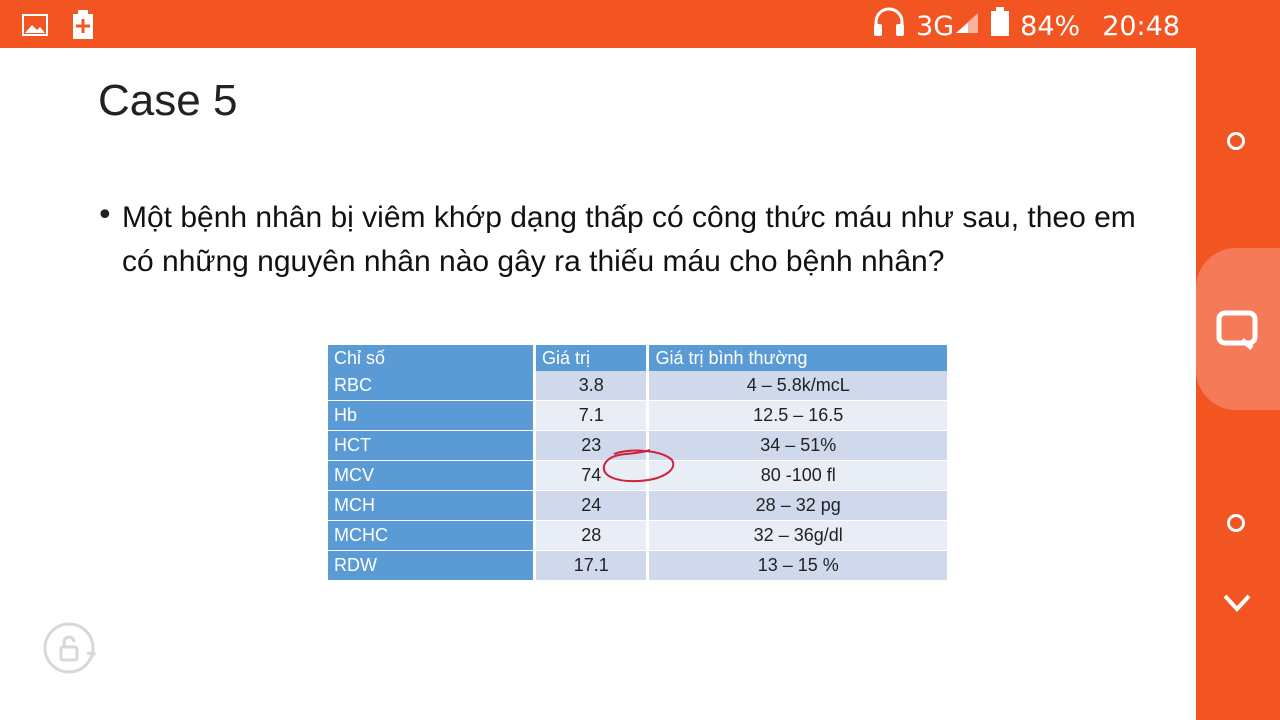 The width and height of the screenshot is (1280, 720). Describe the element at coordinates (798, 565) in the screenshot. I see `row-normal: 13 – 15 %` at that location.